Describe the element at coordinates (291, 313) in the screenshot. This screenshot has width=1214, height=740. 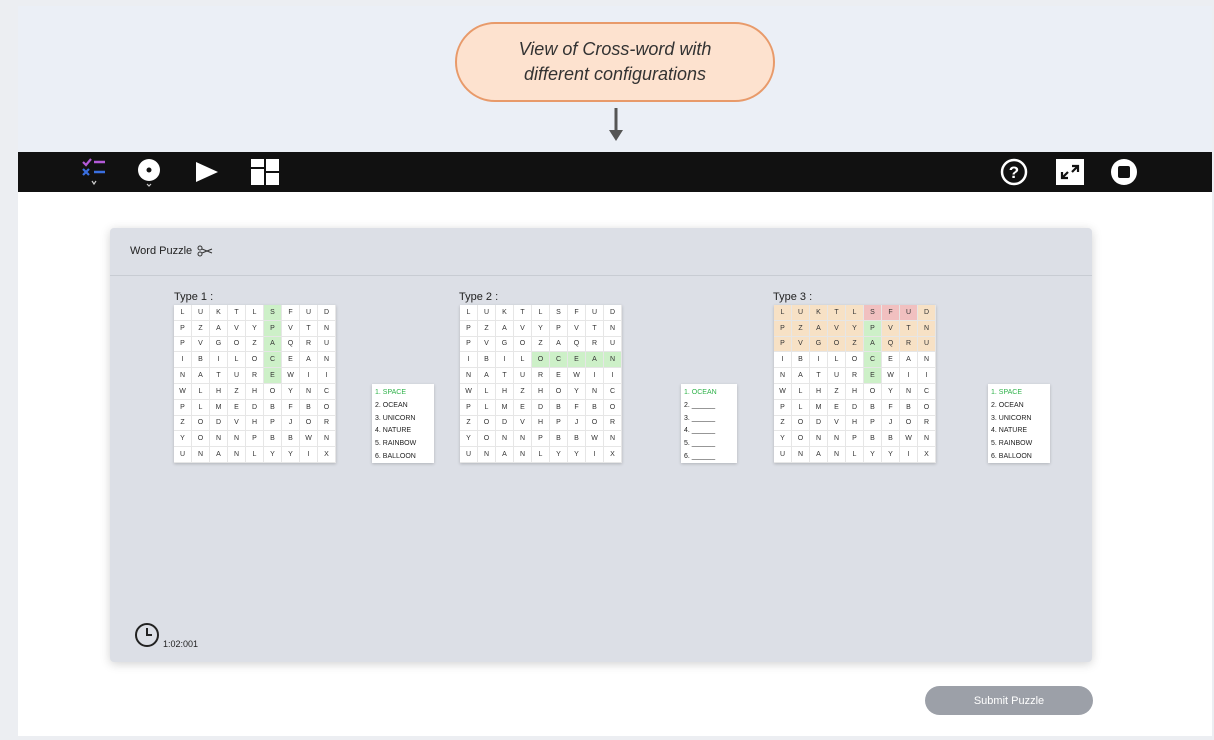
I see `grid-cell: F` at that location.